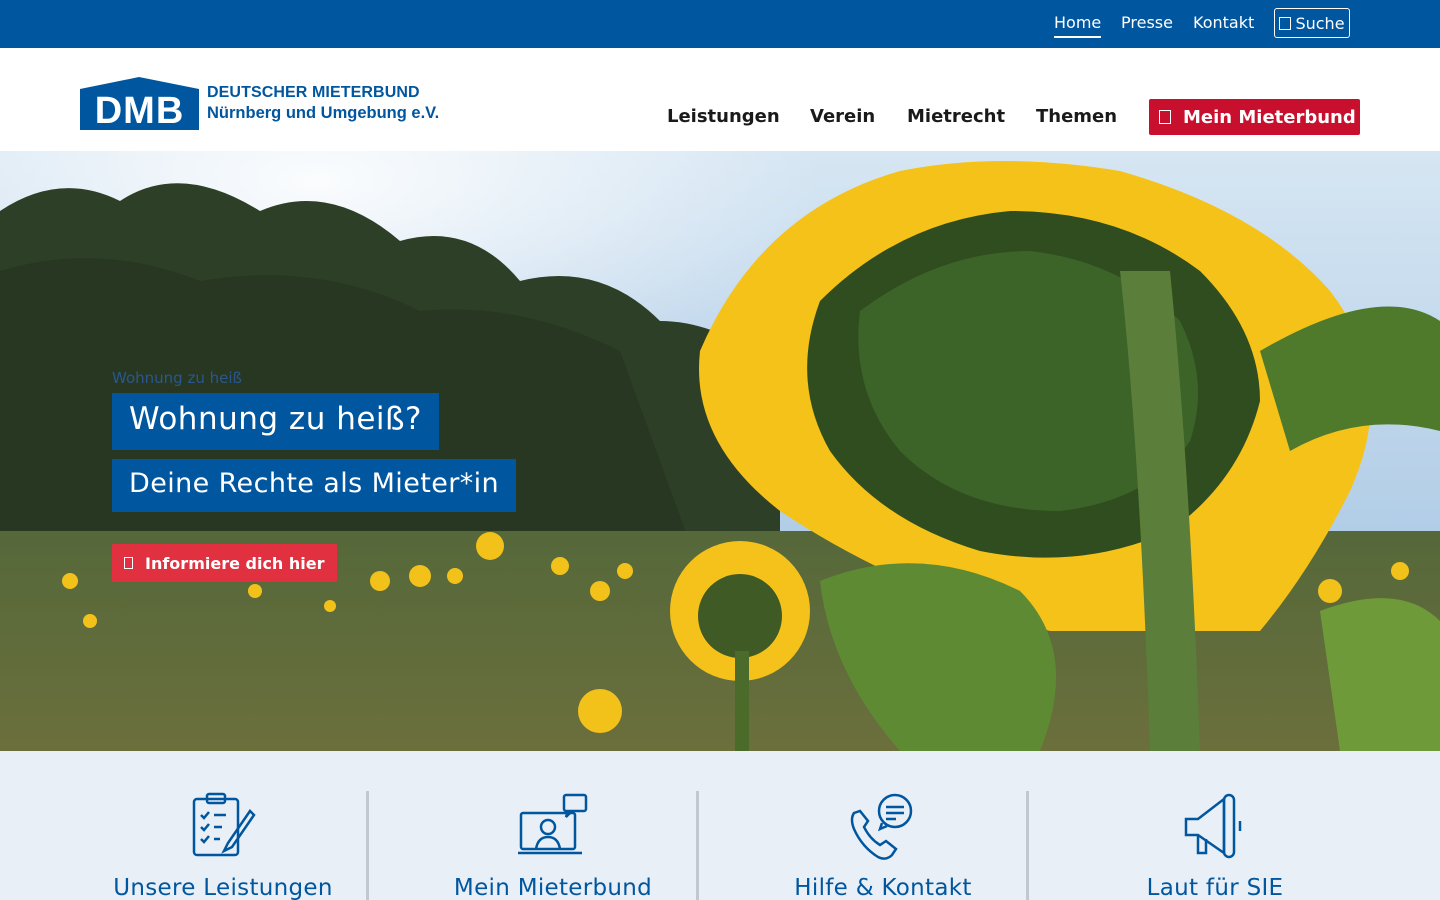 The image size is (1440, 900). Describe the element at coordinates (128, 563) in the screenshot. I see `chevron-right-icon` at that location.